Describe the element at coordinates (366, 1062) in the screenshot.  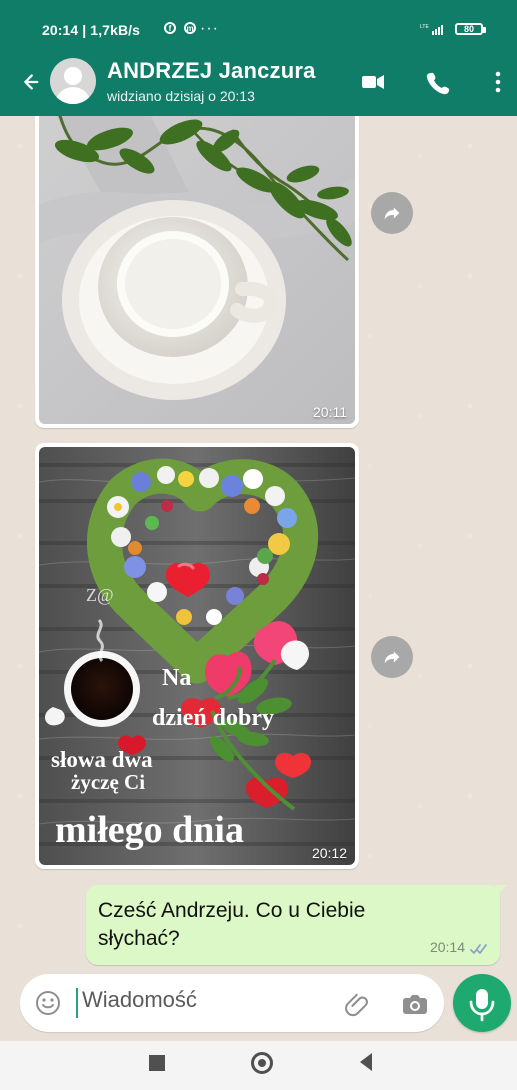
I see `system-back-icon` at that location.